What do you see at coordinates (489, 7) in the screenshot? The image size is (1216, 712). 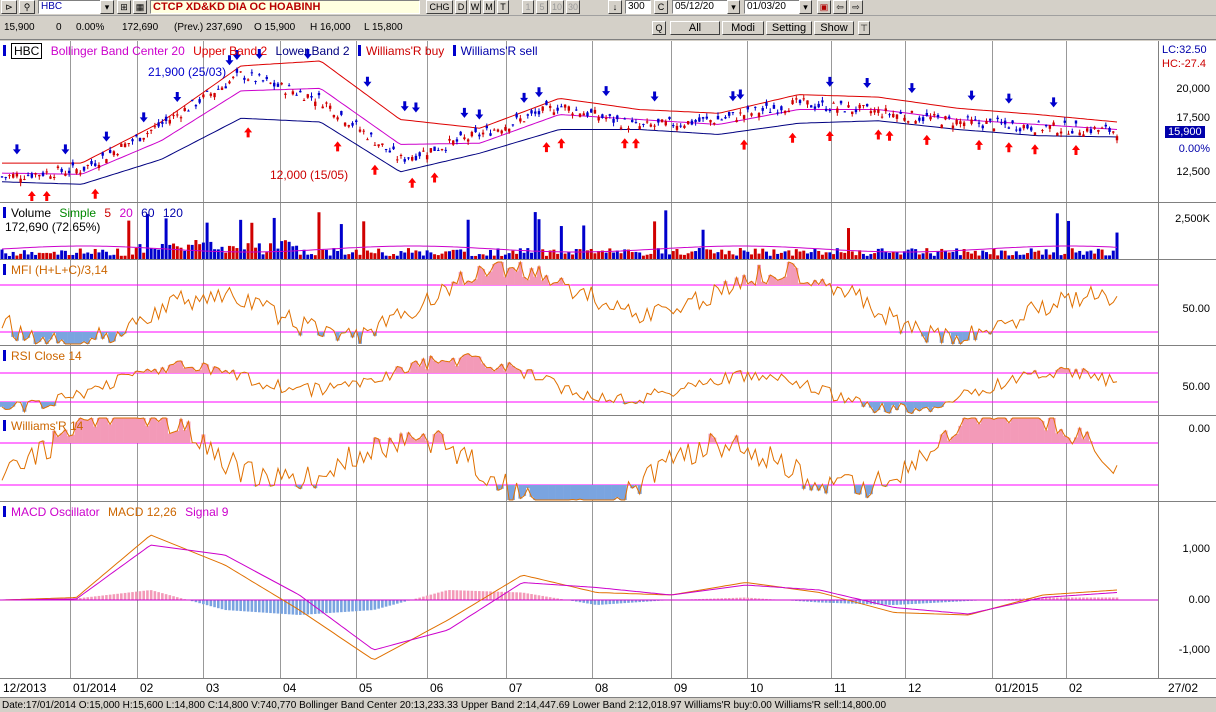 I see `period-m-button: M` at bounding box center [489, 7].